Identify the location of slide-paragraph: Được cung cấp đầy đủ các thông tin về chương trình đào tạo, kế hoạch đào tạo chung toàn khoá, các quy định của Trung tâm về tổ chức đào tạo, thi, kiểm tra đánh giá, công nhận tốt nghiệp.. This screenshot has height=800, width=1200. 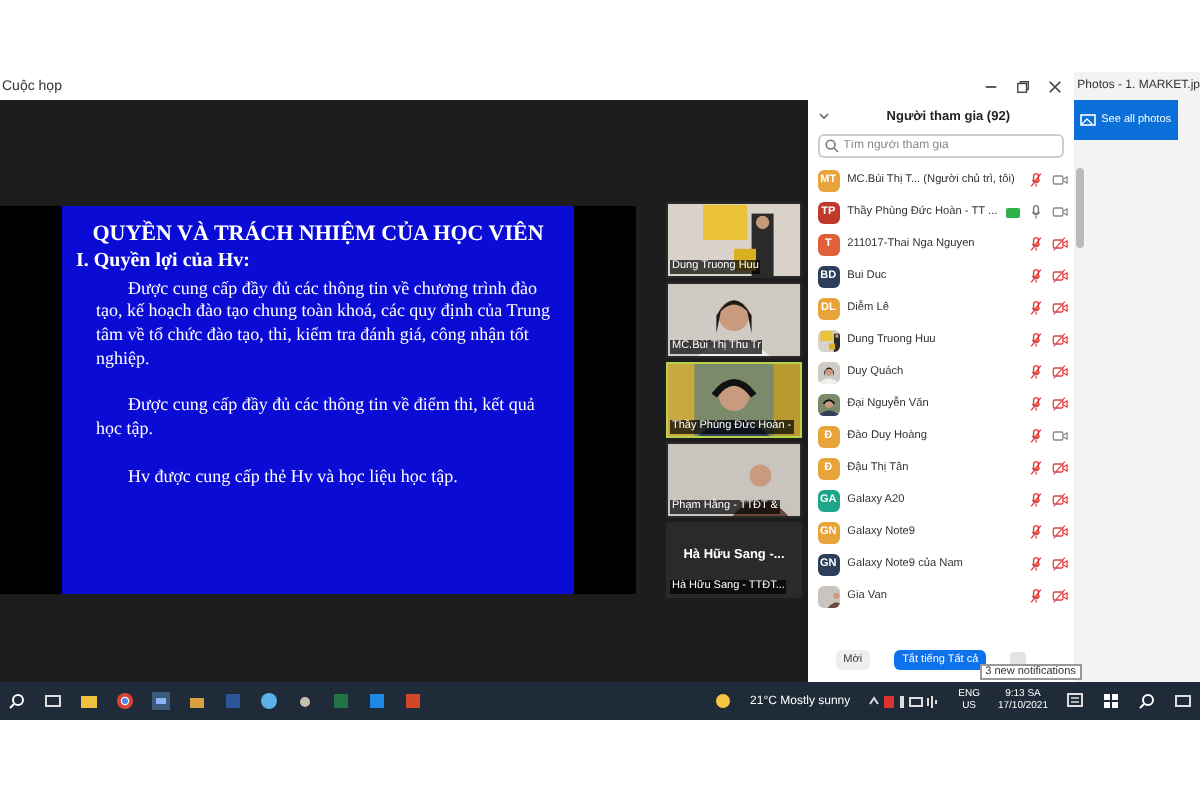
(323, 324).